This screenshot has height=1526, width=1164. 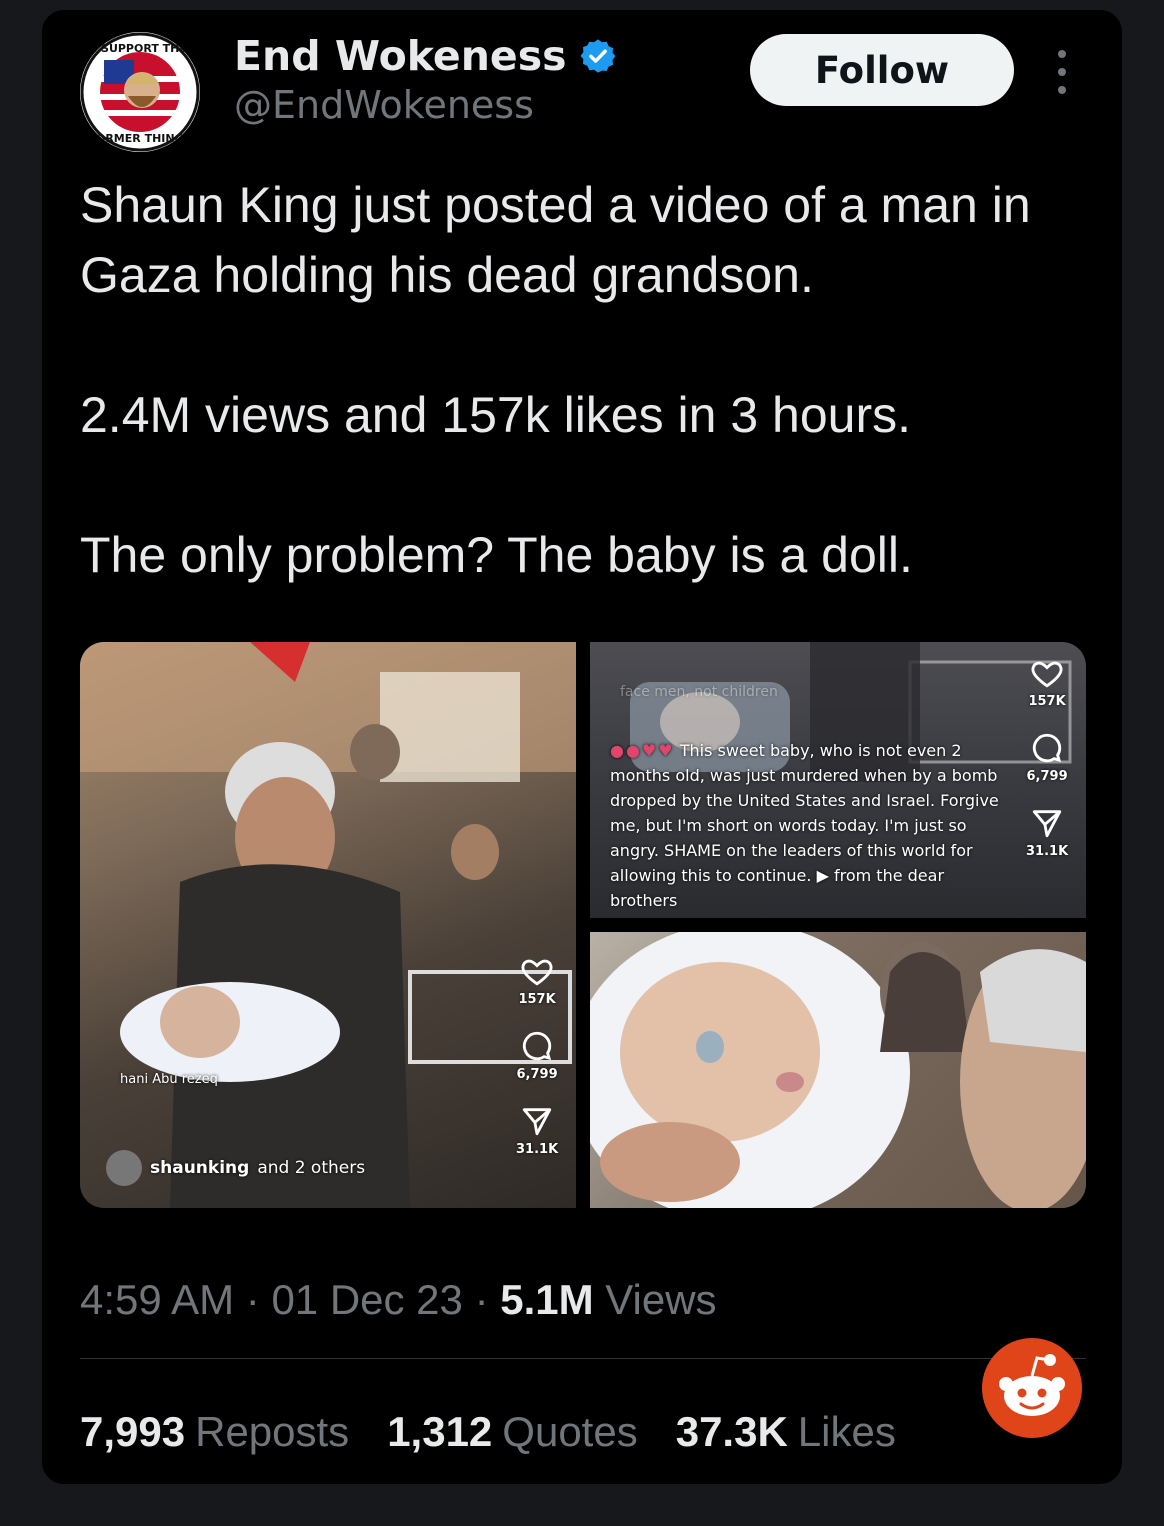 I want to click on reposts-label: Reposts, so click(x=272, y=1431).